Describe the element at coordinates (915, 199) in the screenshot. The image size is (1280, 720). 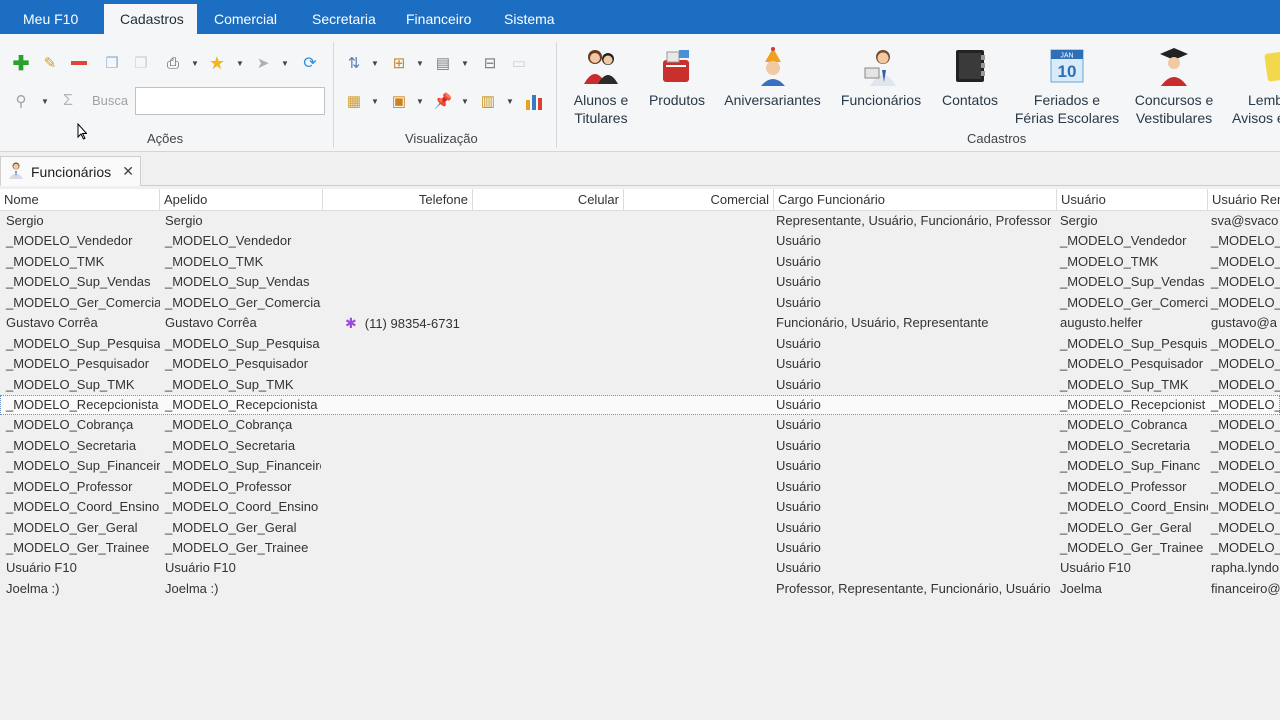
I see `column-header-cargo: Cargo Funcionário` at that location.